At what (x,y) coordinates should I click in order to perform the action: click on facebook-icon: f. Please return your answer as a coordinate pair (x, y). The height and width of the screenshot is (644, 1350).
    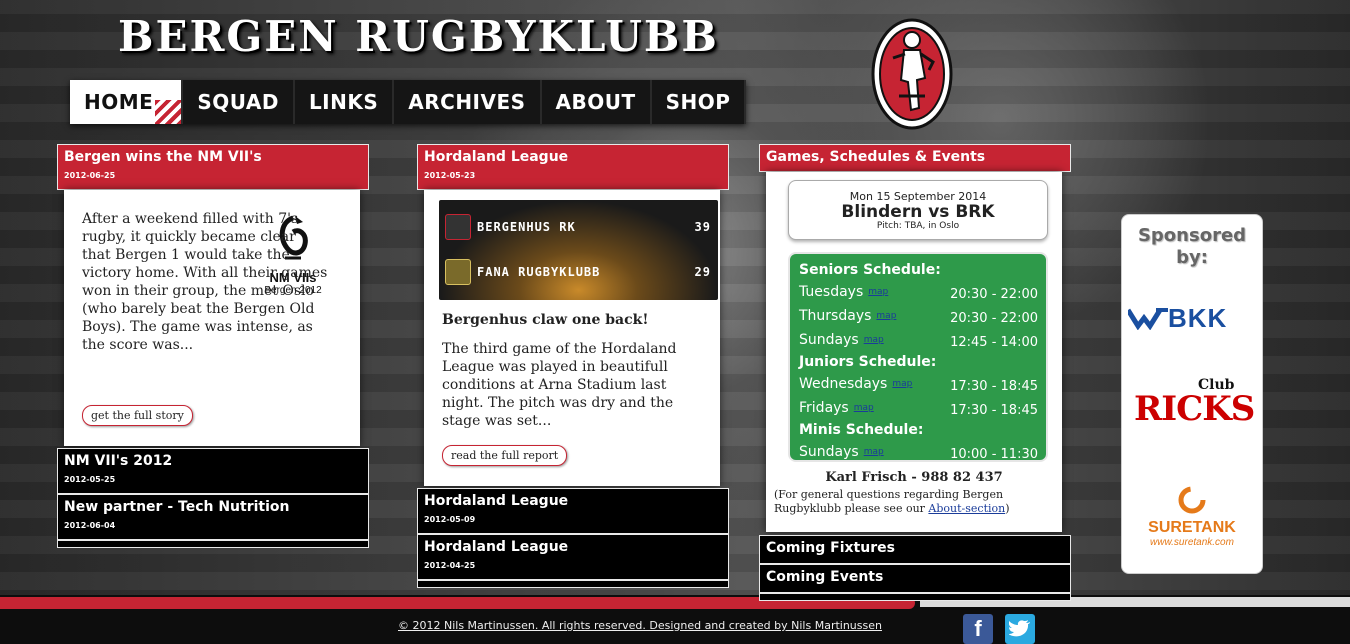
    Looking at the image, I should click on (978, 629).